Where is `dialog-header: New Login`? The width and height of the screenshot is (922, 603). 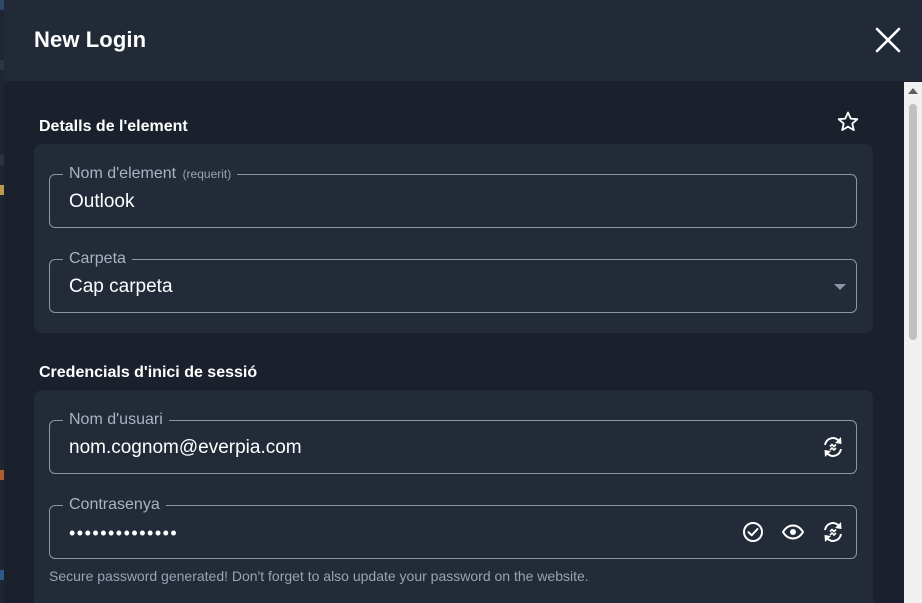 dialog-header: New Login is located at coordinates (463, 40).